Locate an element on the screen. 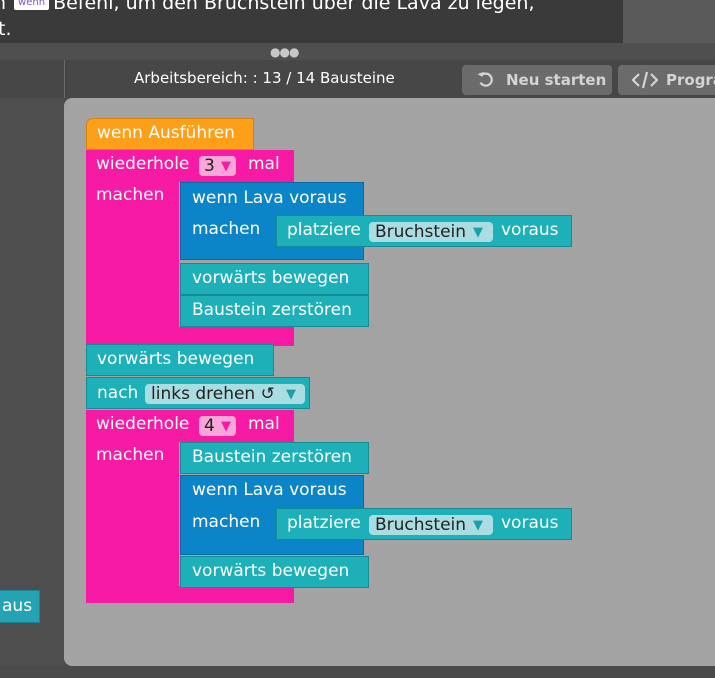  repeat-1-count: 3 is located at coordinates (209, 166).